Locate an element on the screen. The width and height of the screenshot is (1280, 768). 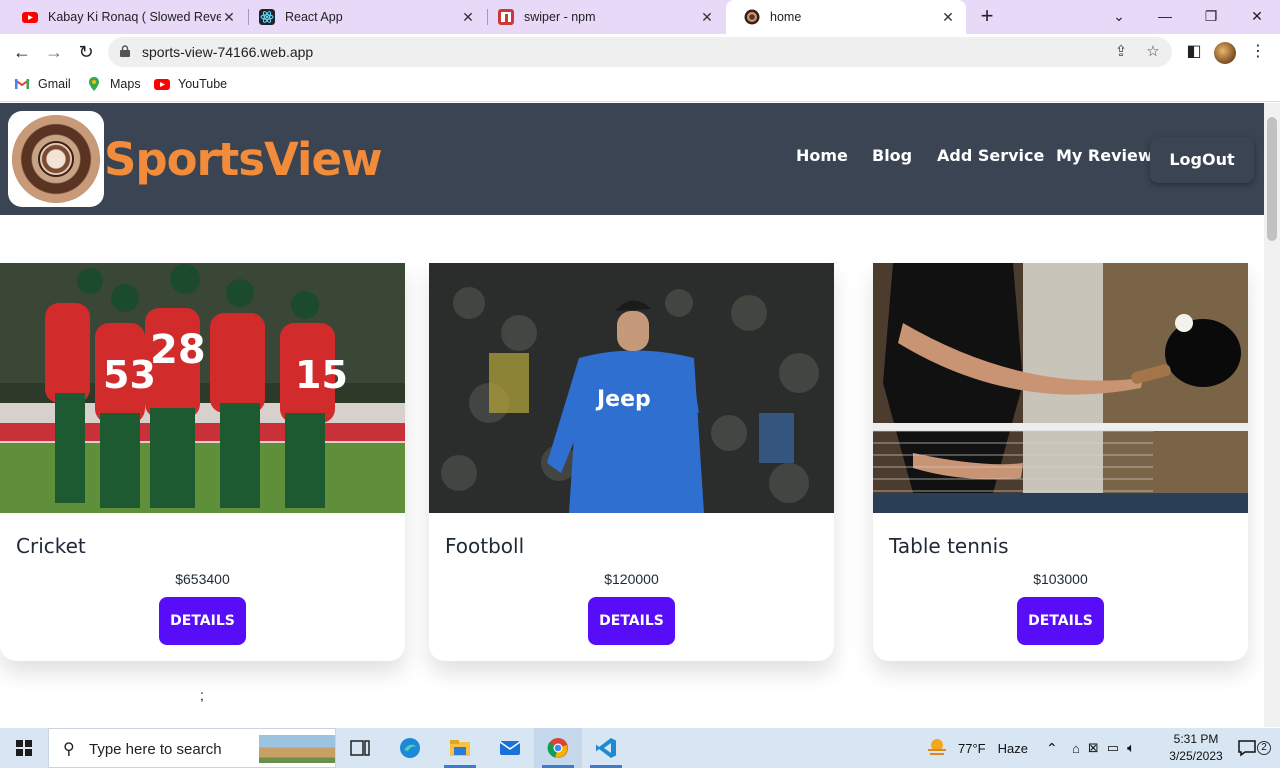
menu-kebab-icon: ⋮ is located at coordinates (1258, 52).